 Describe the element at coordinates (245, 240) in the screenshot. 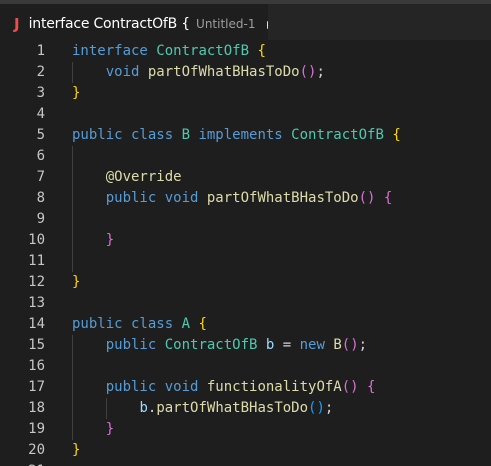

I see `code-line: 10 }` at that location.